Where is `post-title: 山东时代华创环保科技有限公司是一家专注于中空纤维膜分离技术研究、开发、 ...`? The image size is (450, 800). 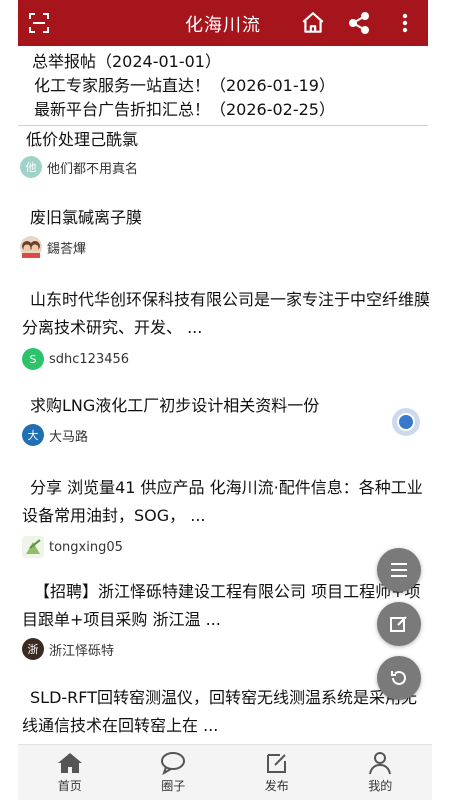 post-title: 山东时代华创环保科技有限公司是一家专注于中空纤维膜分离技术研究、开发、 ... is located at coordinates (227, 314).